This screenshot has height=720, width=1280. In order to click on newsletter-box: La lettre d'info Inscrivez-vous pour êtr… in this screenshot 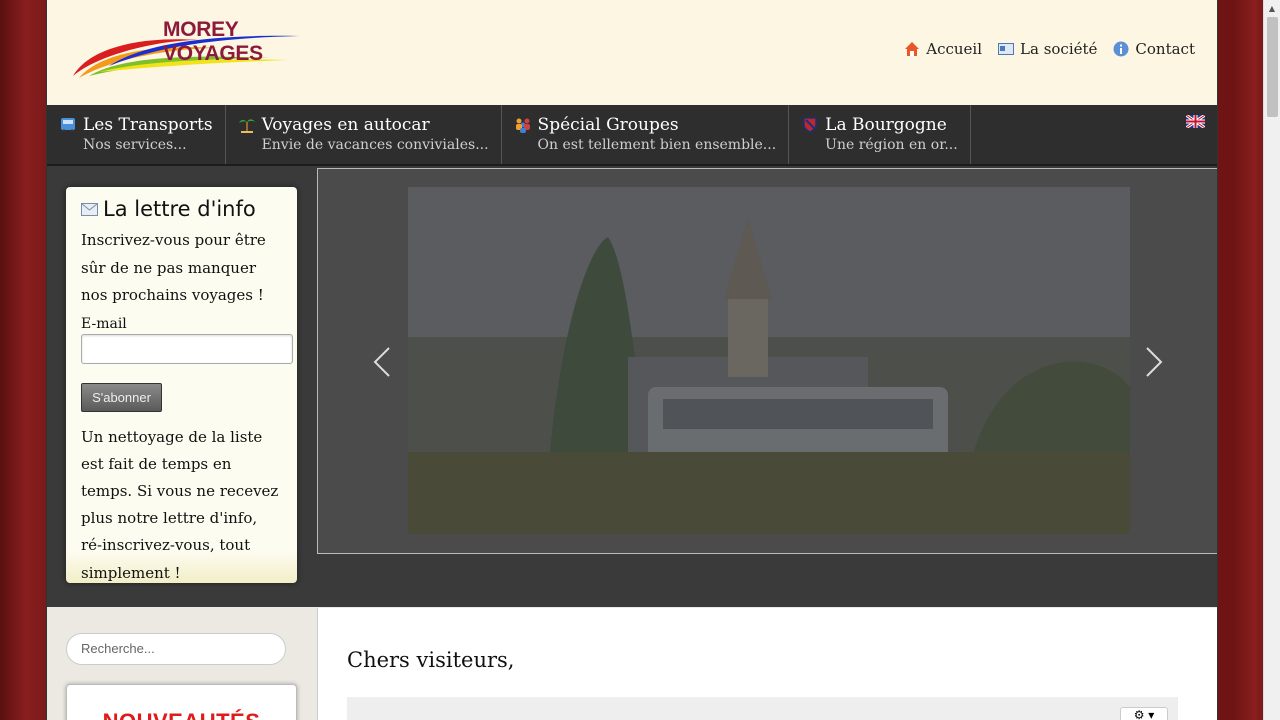, I will do `click(181, 385)`.